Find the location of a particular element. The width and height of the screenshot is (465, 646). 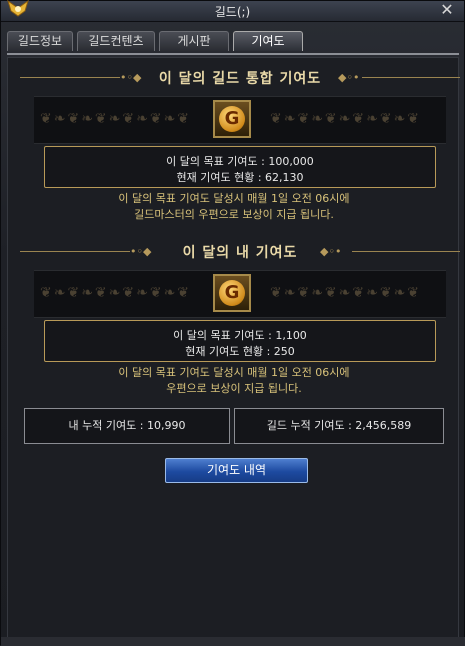

tab-divider is located at coordinates (233, 54).